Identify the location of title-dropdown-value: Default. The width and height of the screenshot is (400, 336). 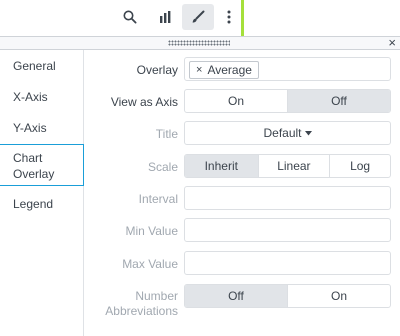
(282, 133).